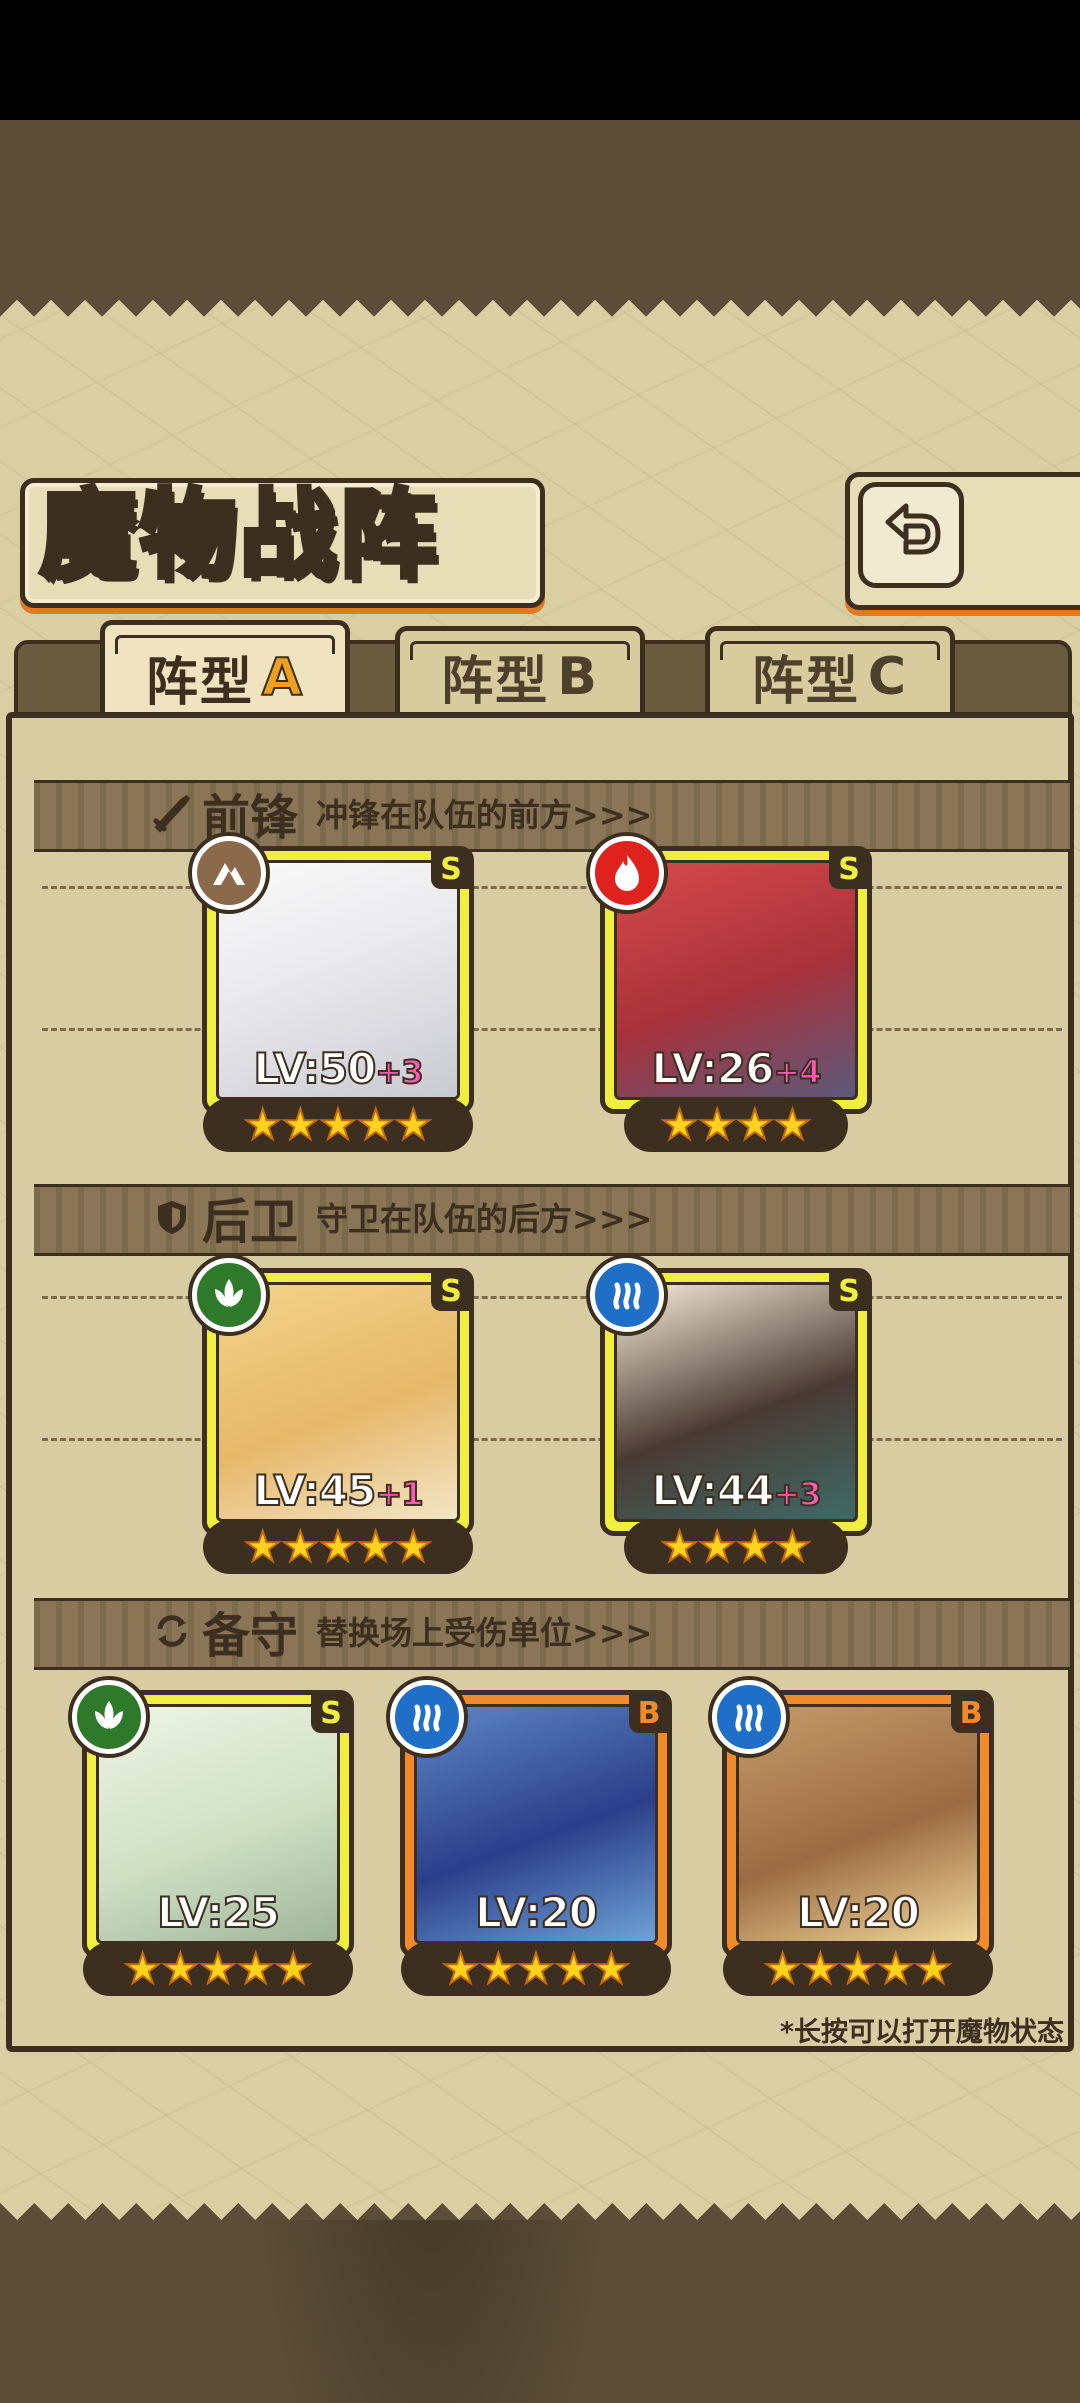 The height and width of the screenshot is (2403, 1080). I want to click on unit-level: LV:50+3, so click(338, 1068).